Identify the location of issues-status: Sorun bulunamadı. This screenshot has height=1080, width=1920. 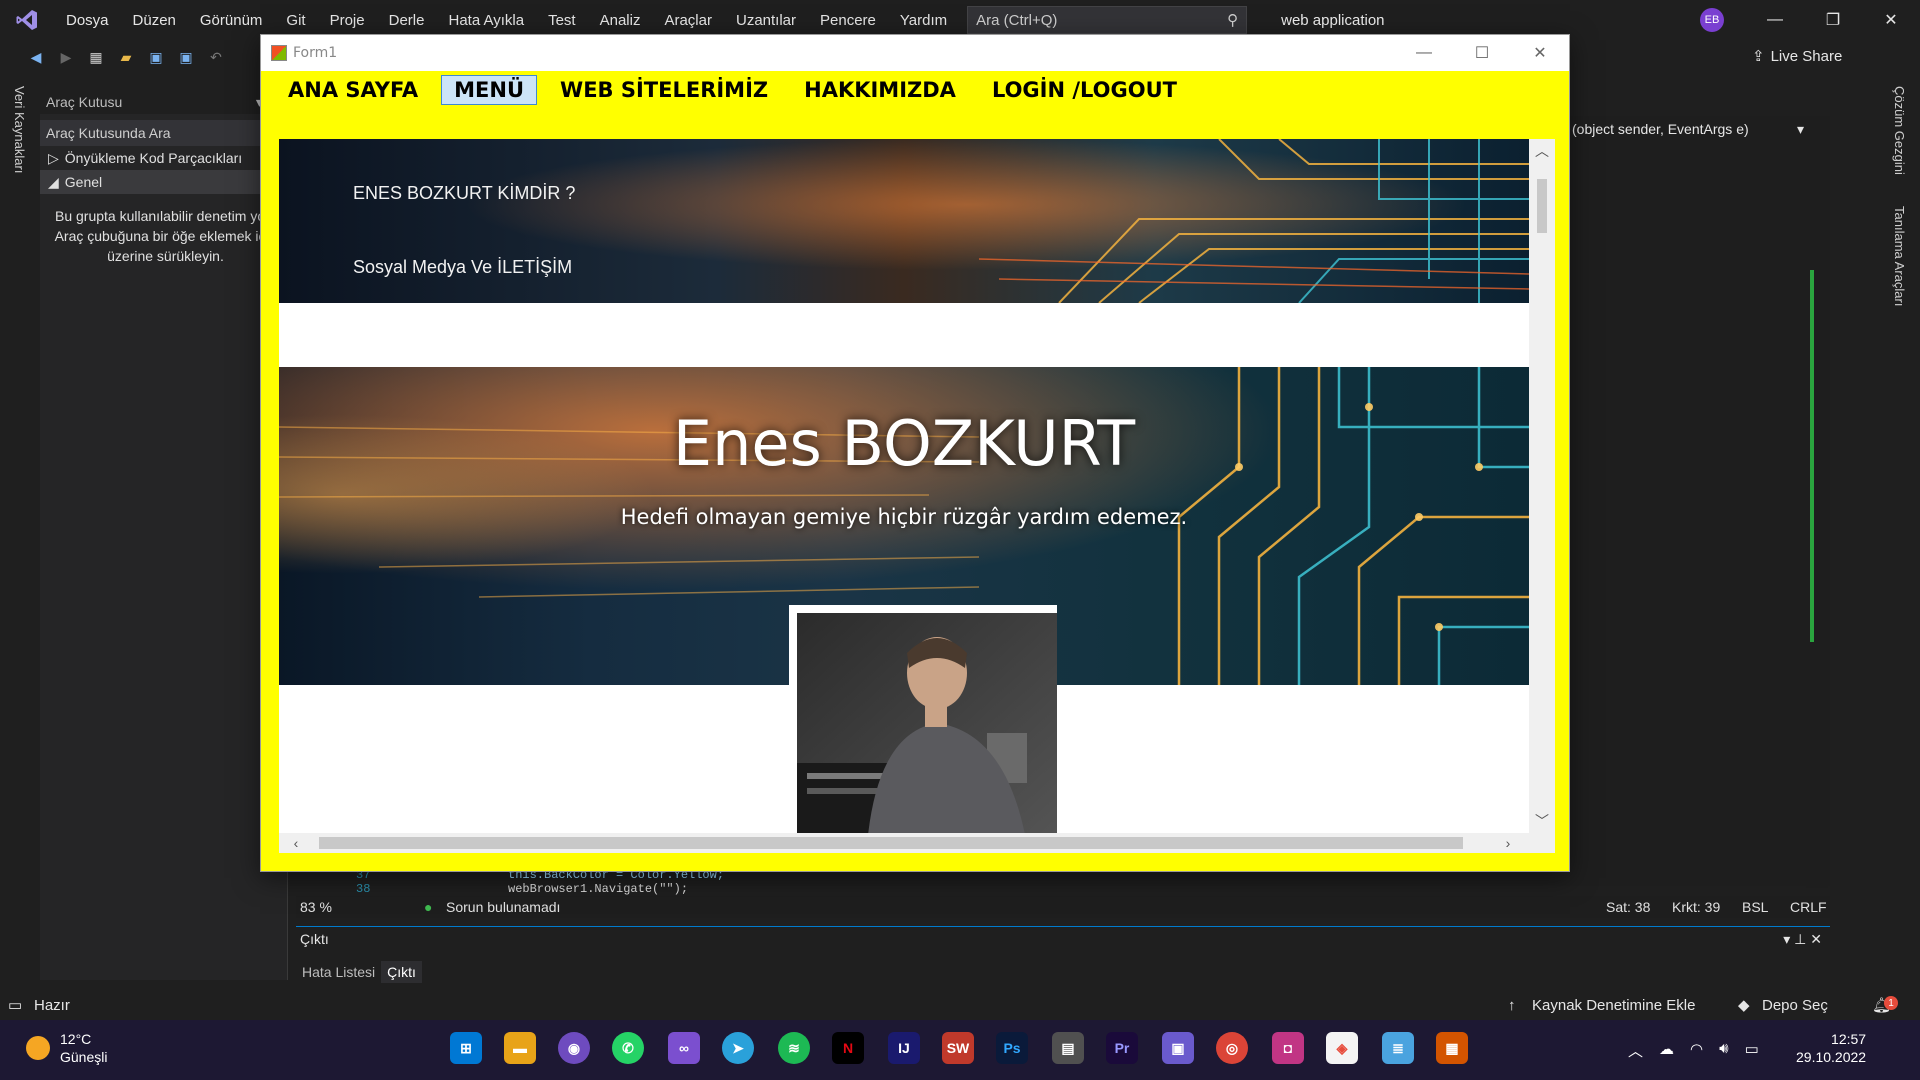
(503, 907).